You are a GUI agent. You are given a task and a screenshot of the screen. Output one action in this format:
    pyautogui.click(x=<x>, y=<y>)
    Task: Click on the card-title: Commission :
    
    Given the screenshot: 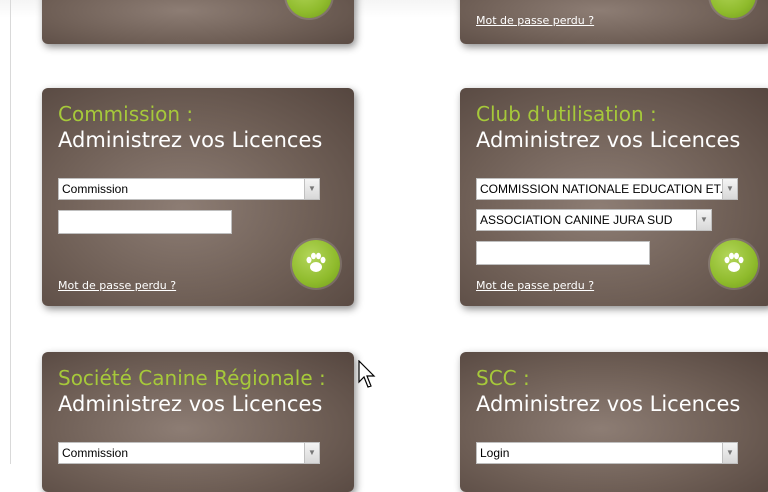 What is the action you would take?
    pyautogui.click(x=126, y=114)
    